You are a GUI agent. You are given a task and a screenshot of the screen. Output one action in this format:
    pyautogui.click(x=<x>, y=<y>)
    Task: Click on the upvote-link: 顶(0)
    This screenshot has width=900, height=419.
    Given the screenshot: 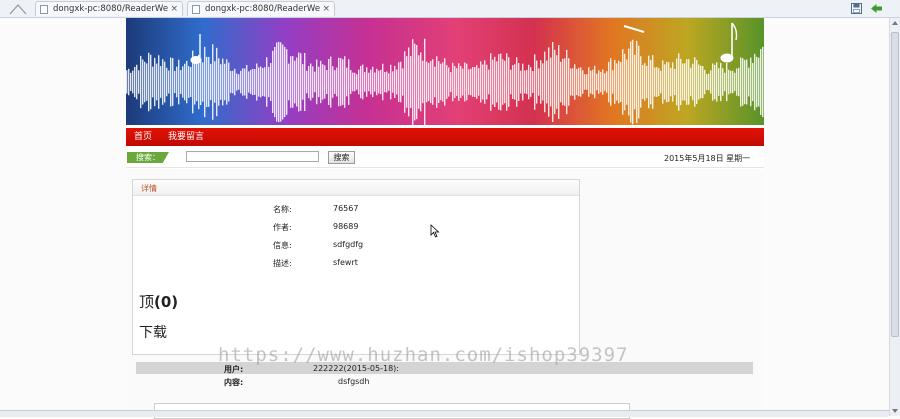 What is the action you would take?
    pyautogui.click(x=158, y=301)
    